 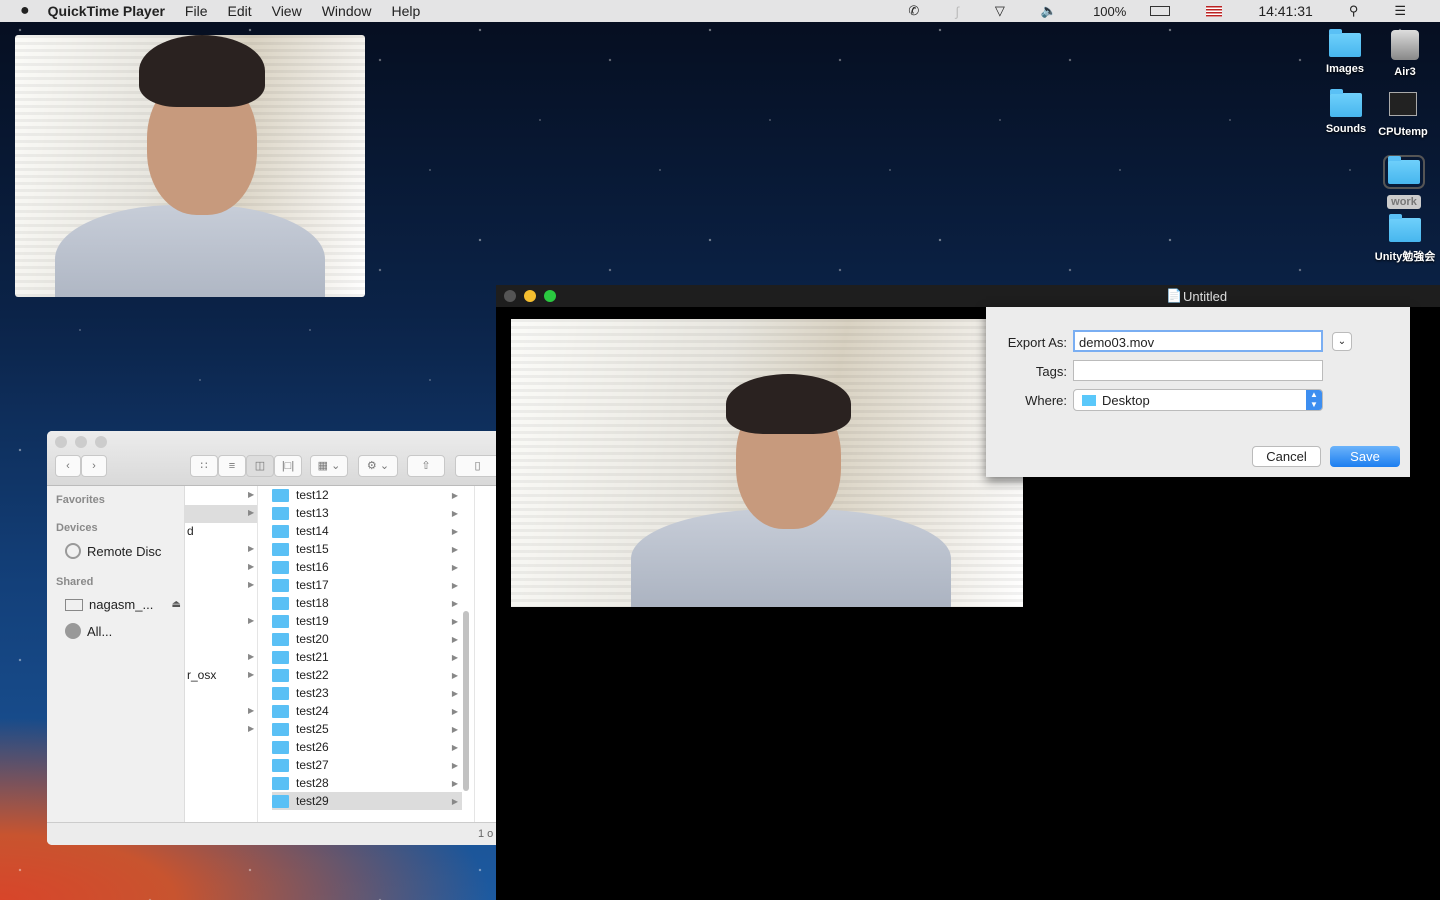 What do you see at coordinates (367, 495) in the screenshot?
I see `folder-row: test12 ▶` at bounding box center [367, 495].